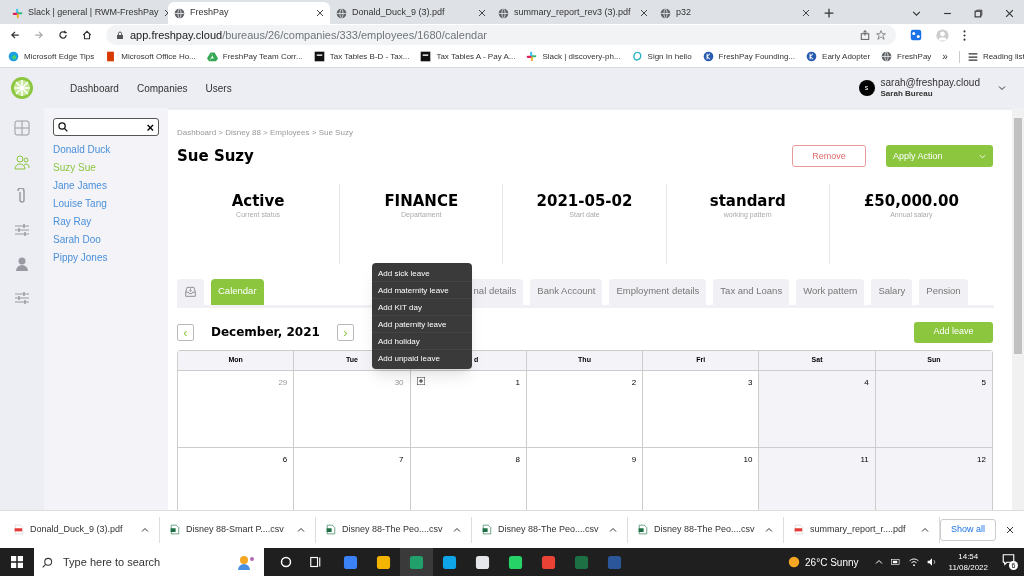 The width and height of the screenshot is (1024, 576). What do you see at coordinates (708, 56) in the screenshot?
I see `k-logo-icon` at bounding box center [708, 56].